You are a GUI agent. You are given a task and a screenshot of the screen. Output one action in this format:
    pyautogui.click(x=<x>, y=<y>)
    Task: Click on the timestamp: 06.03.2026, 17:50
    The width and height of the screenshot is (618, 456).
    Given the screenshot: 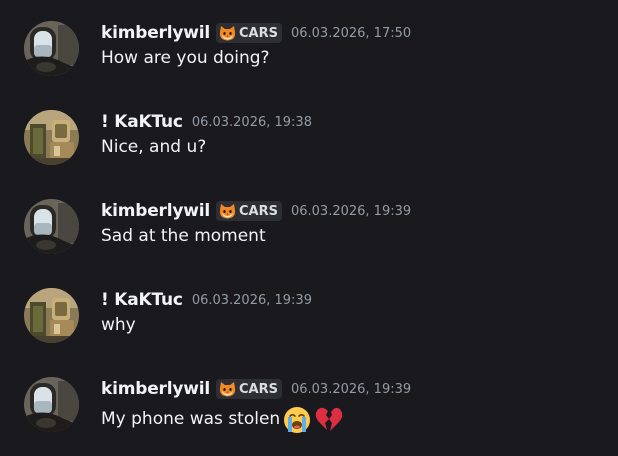 What is the action you would take?
    pyautogui.click(x=351, y=33)
    